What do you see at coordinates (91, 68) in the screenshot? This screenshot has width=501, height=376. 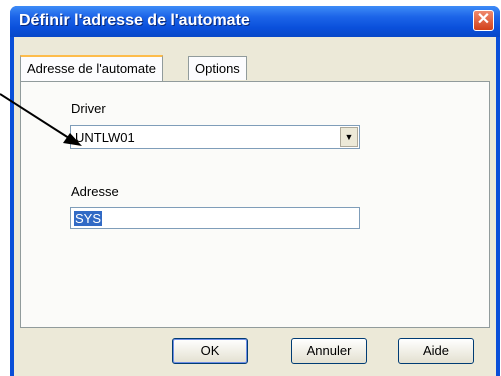 I see `tab-adresse: Adresse de l'automate` at bounding box center [91, 68].